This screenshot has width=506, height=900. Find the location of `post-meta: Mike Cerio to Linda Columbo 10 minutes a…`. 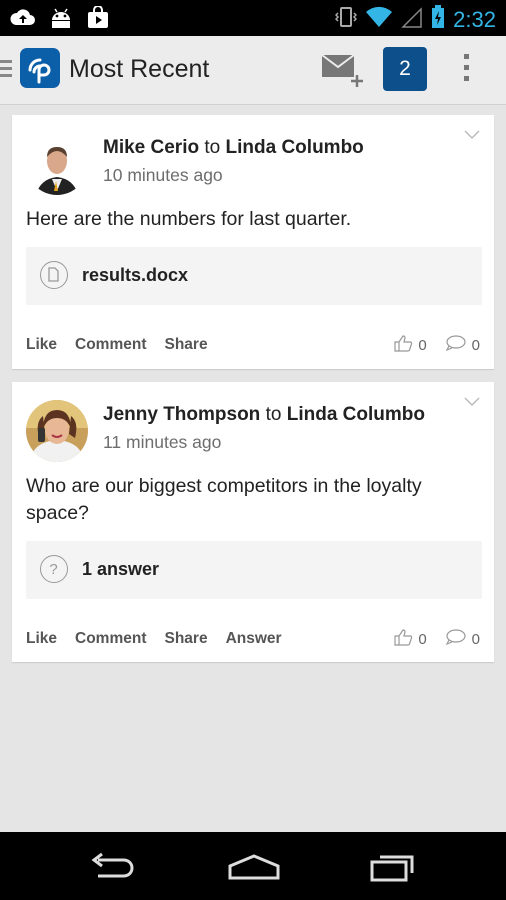

post-meta: Mike Cerio to Linda Columbo 10 minutes a… is located at coordinates (233, 161).